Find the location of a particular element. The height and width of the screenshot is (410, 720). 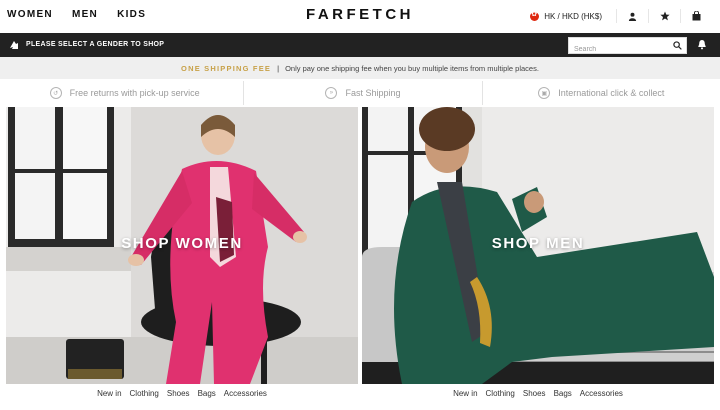

women-link-bags: Bags is located at coordinates (207, 399).